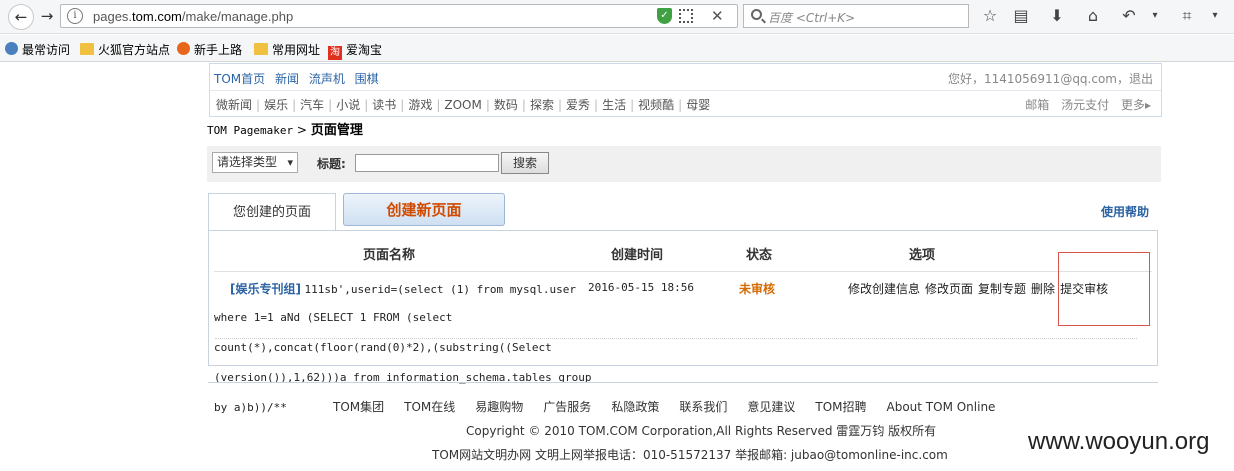 The height and width of the screenshot is (471, 1234). I want to click on nav-channel: 数码, so click(506, 105).